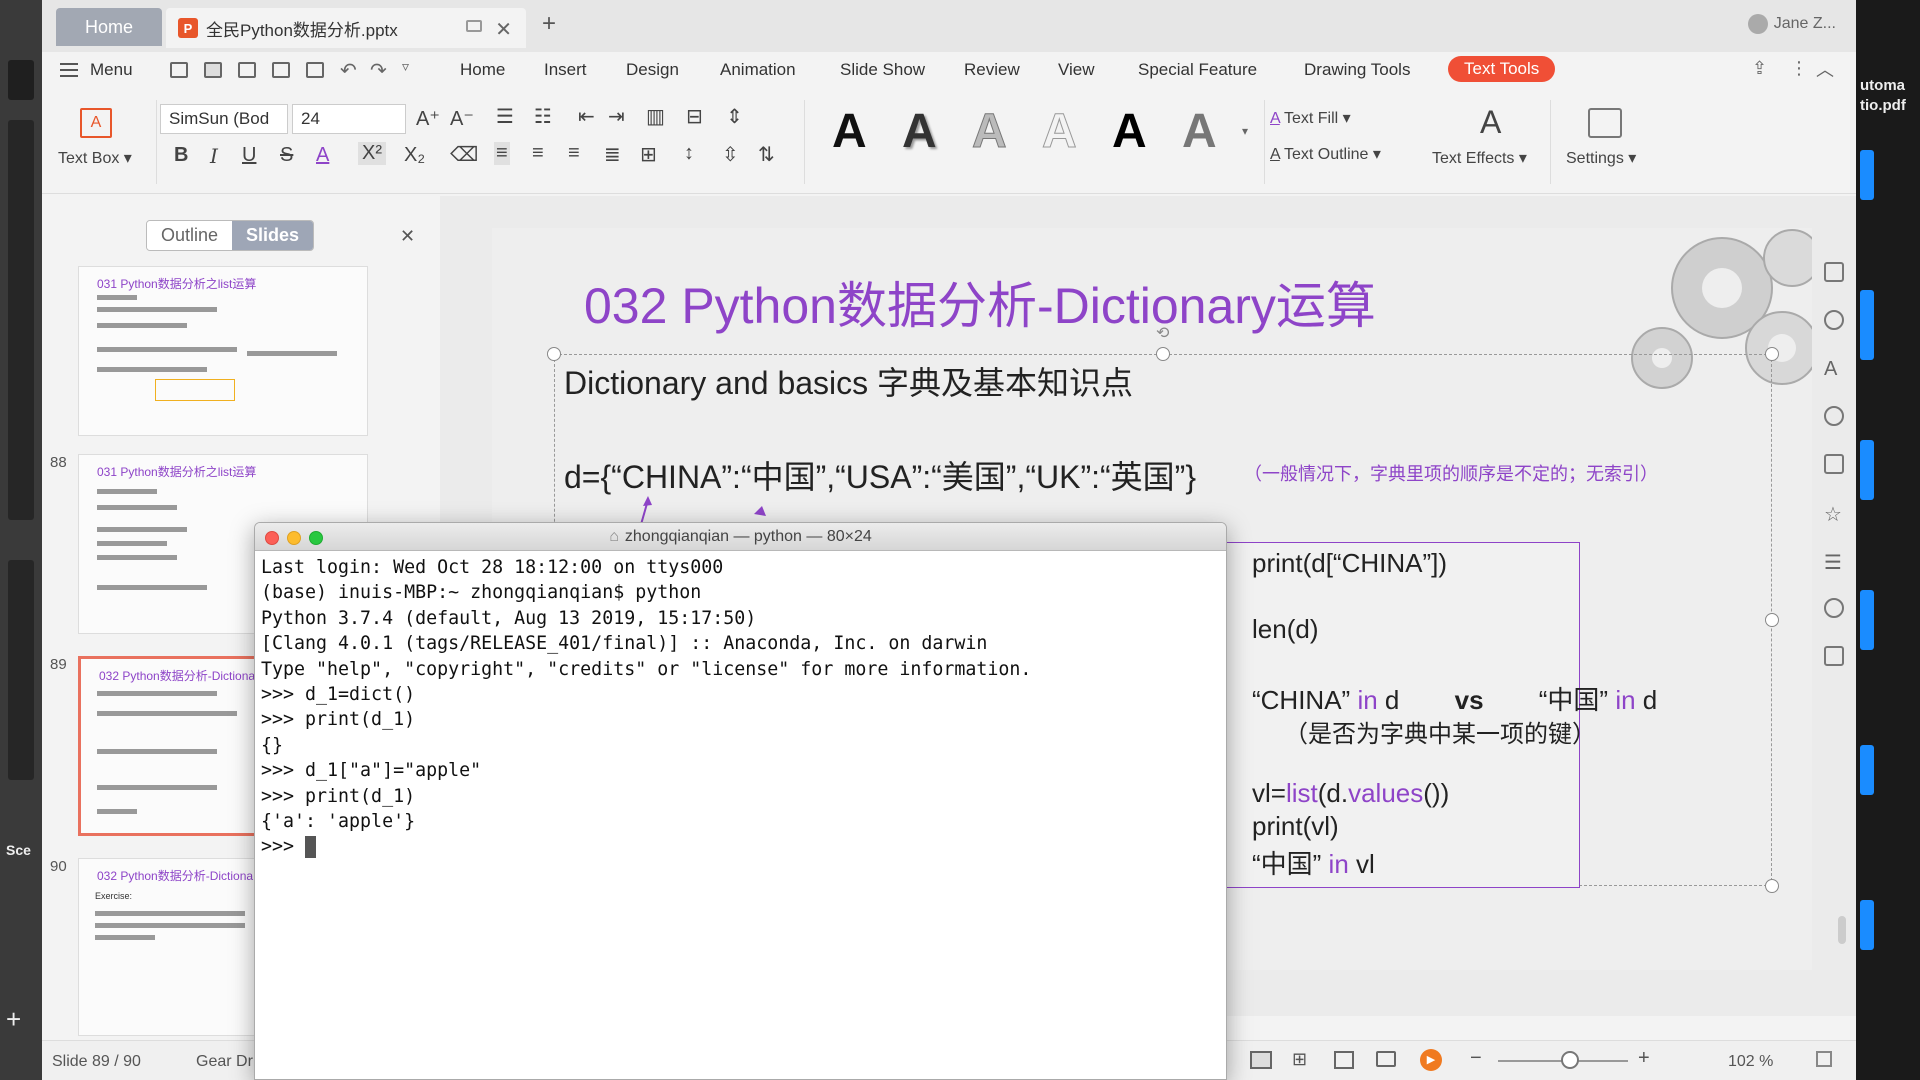 This screenshot has width=1920, height=1080. Describe the element at coordinates (474, 26) in the screenshot. I see `monitor-icon` at that location.